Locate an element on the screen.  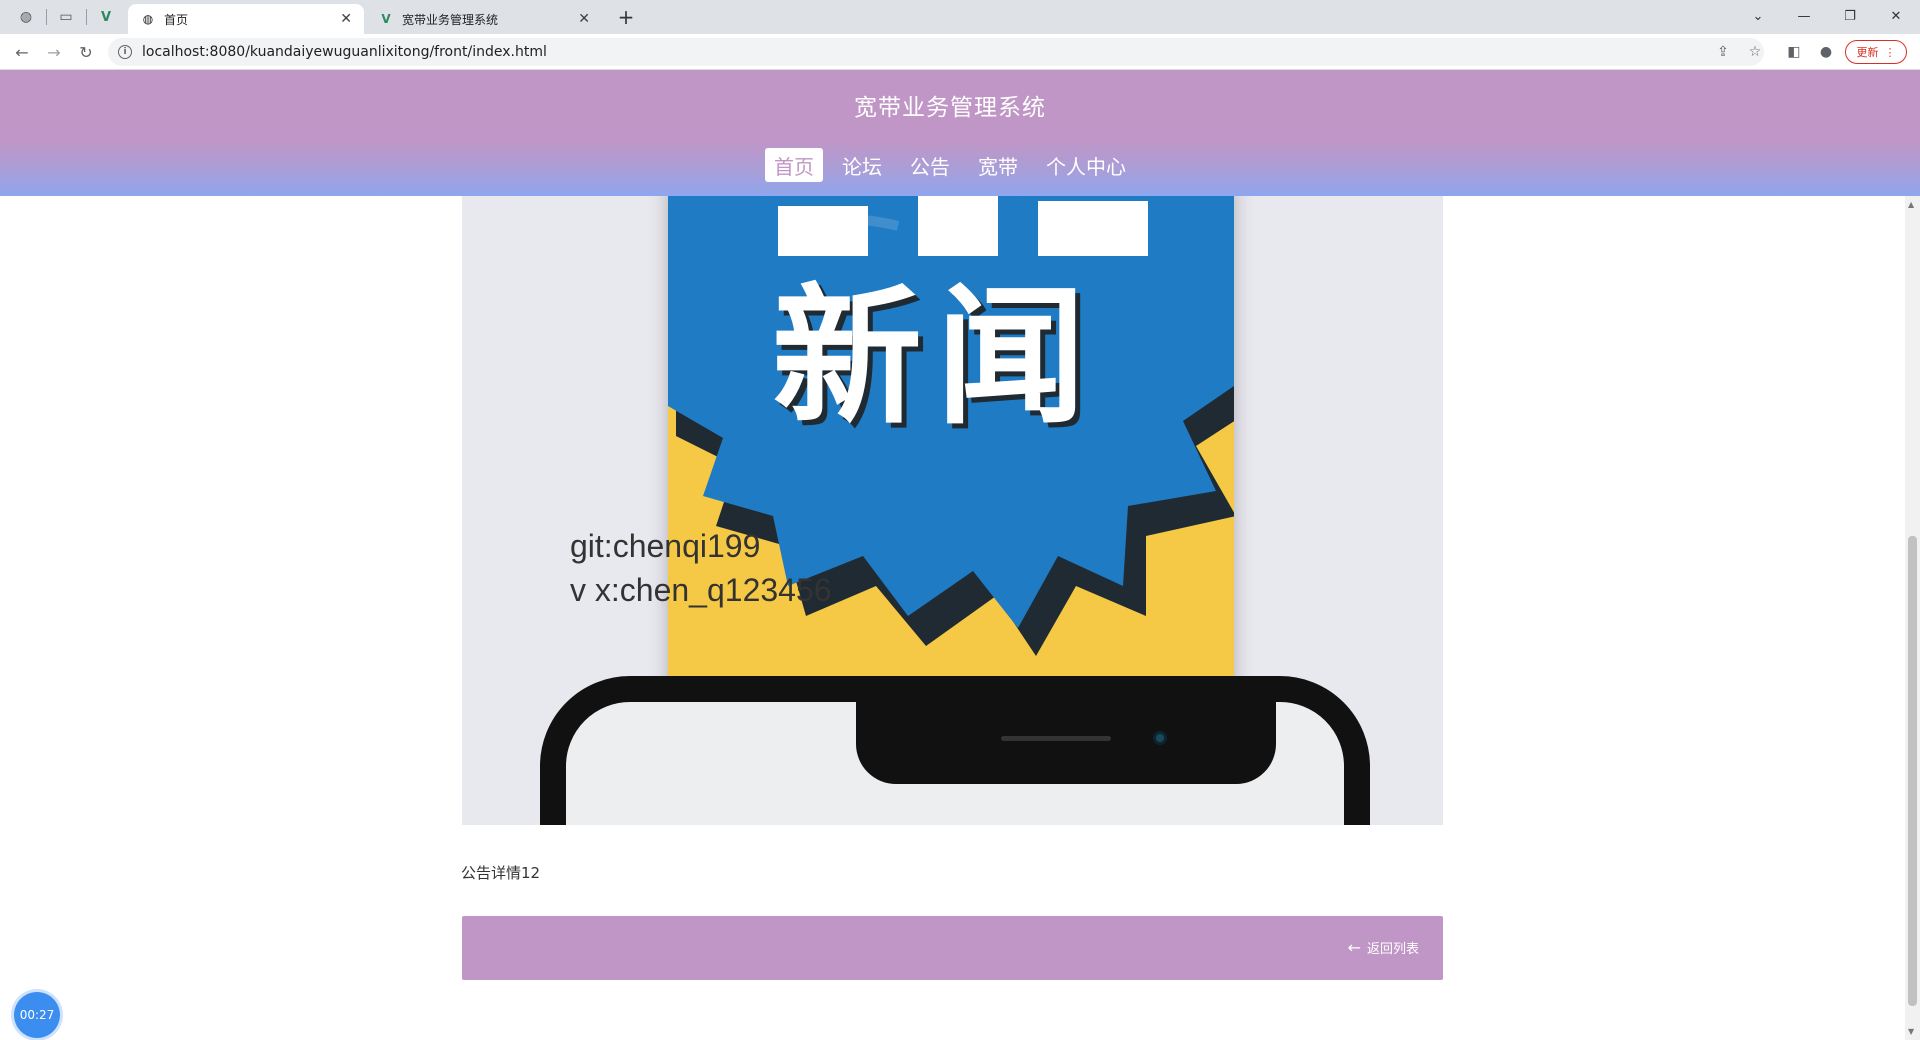
image-caption-git: git:chenqi199 is located at coordinates (665, 546).